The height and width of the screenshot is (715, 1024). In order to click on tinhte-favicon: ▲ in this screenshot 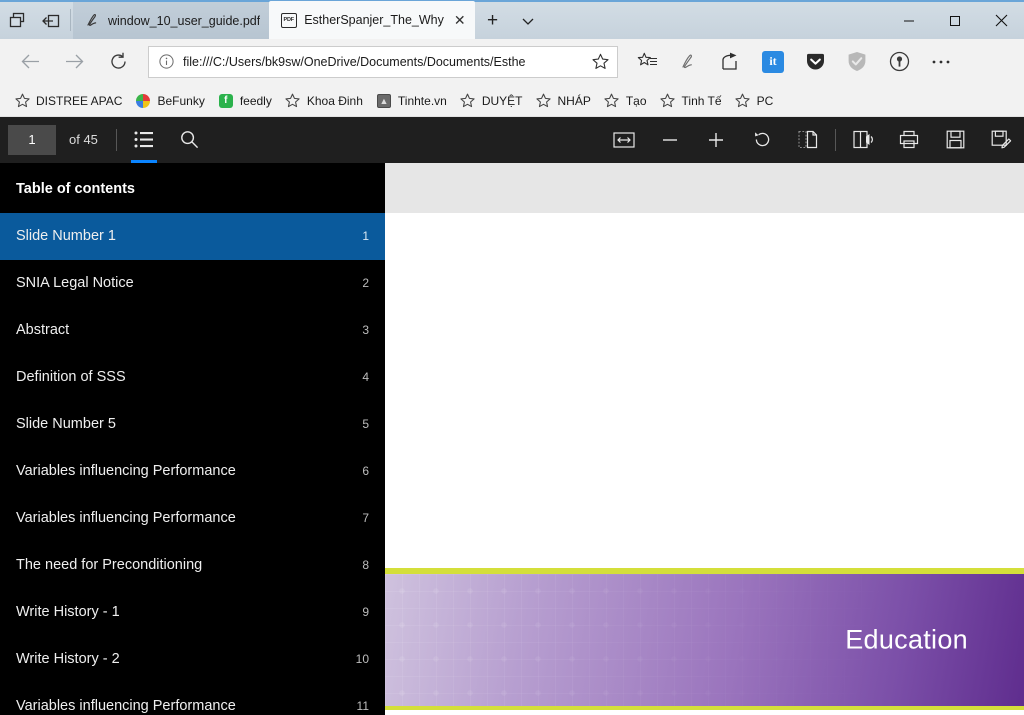, I will do `click(384, 101)`.